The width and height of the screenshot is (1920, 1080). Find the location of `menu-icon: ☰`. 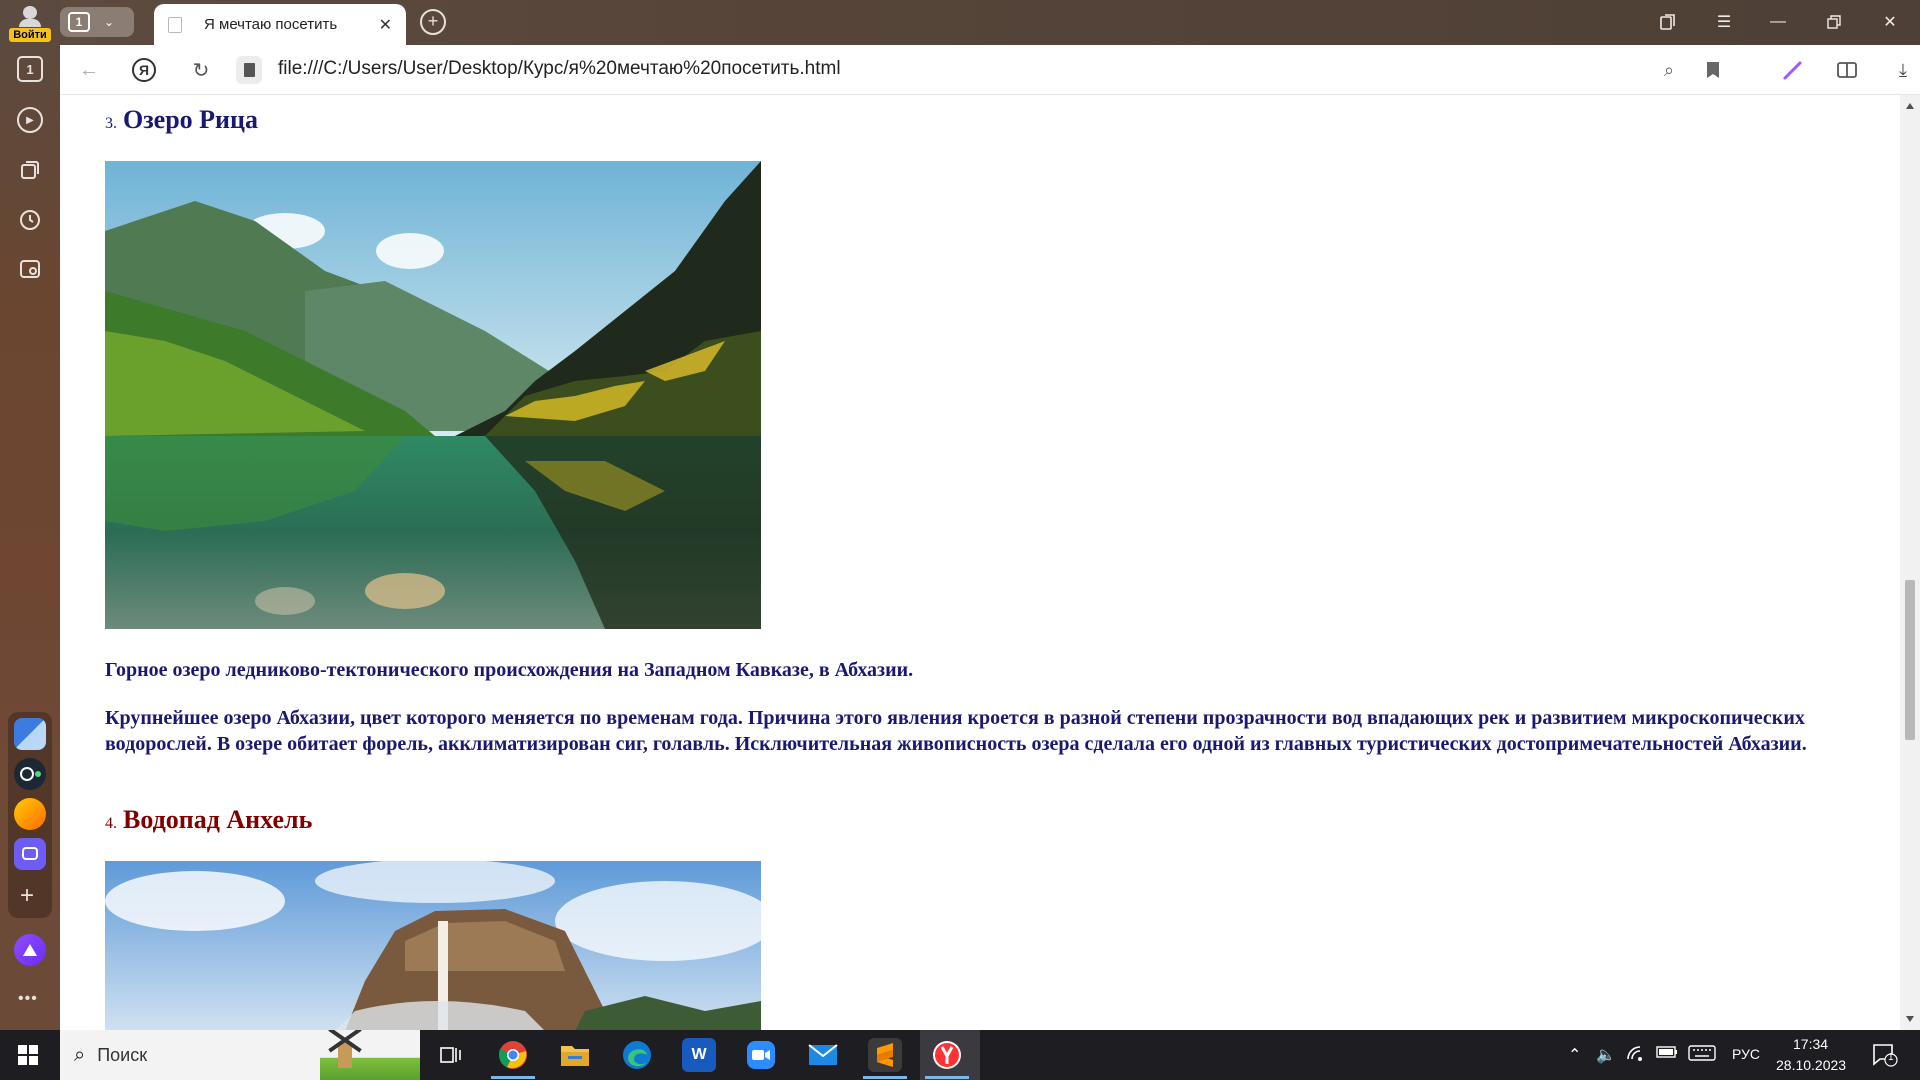

menu-icon: ☰ is located at coordinates (1724, 22).